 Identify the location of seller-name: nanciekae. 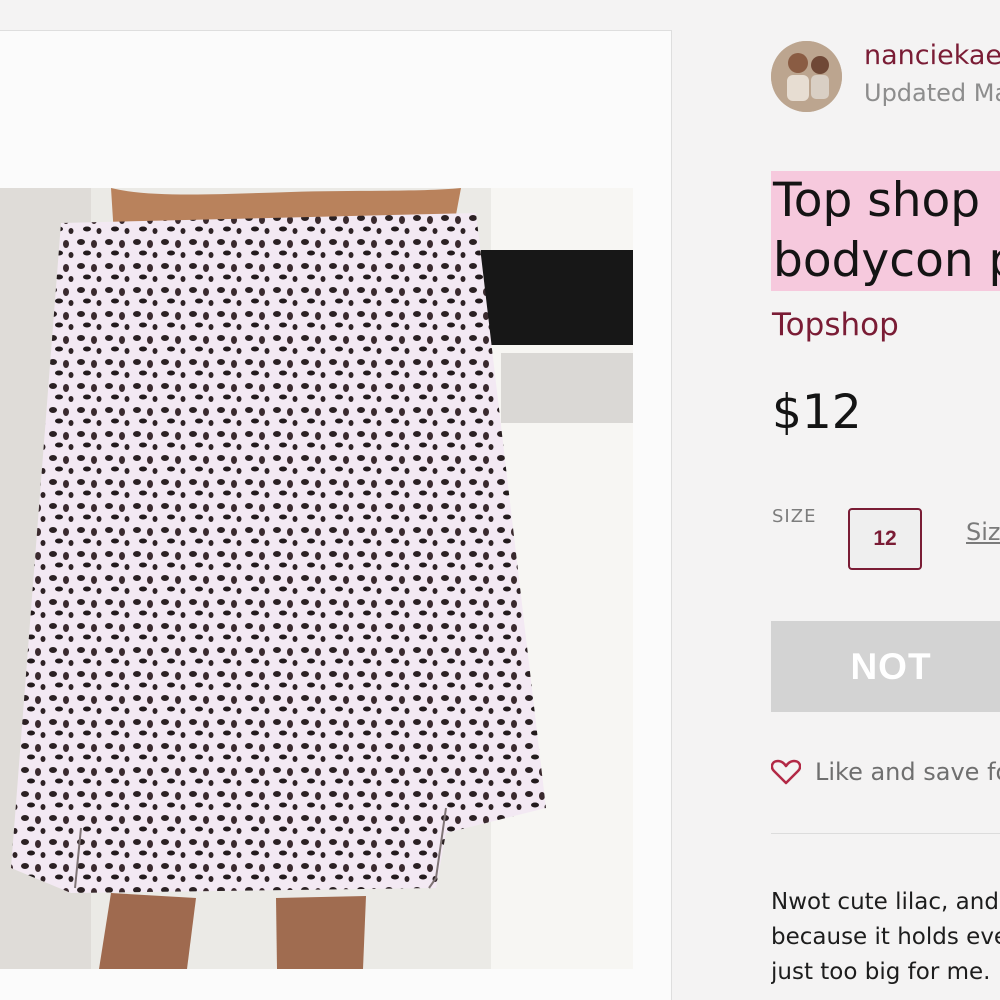
(932, 55).